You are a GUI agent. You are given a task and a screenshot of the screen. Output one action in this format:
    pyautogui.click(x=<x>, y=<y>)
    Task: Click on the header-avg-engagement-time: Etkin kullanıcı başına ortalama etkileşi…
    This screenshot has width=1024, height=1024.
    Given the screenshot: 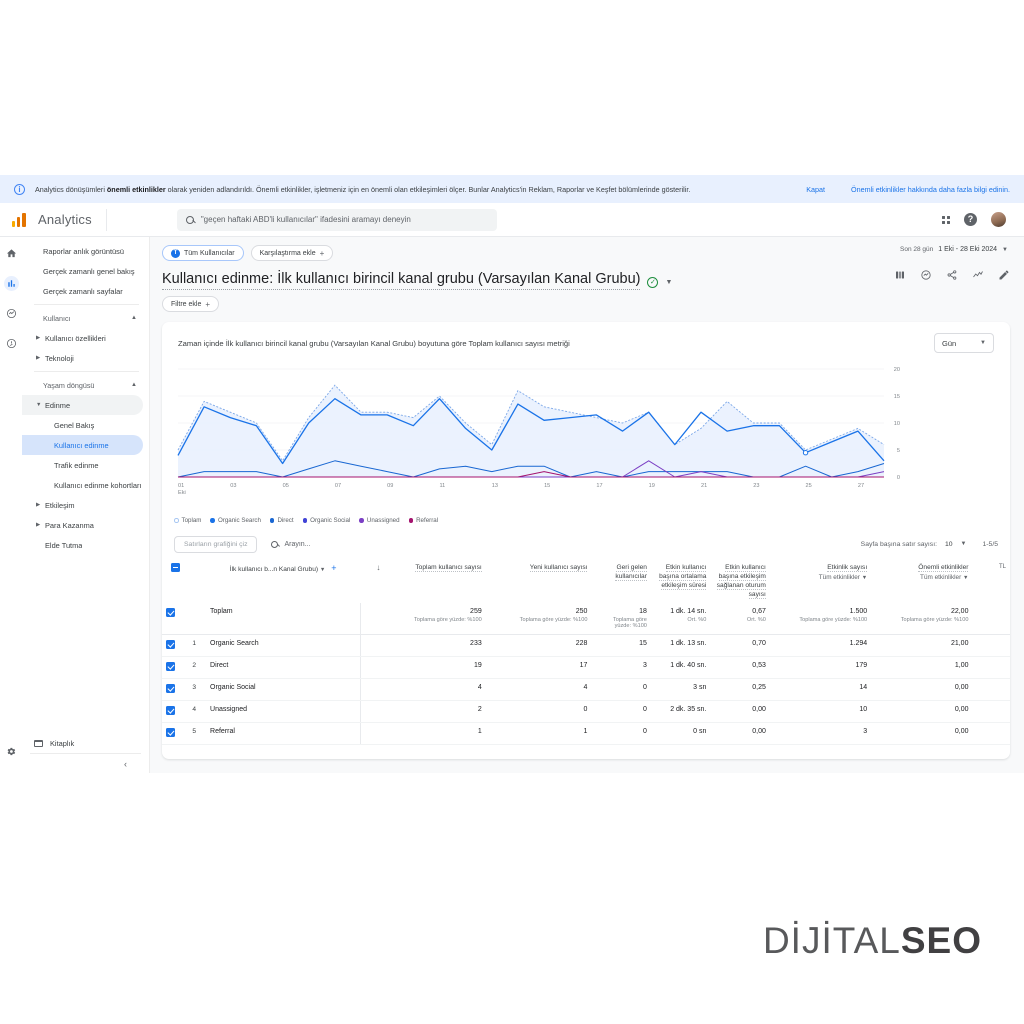 What is the action you would take?
    pyautogui.click(x=680, y=580)
    